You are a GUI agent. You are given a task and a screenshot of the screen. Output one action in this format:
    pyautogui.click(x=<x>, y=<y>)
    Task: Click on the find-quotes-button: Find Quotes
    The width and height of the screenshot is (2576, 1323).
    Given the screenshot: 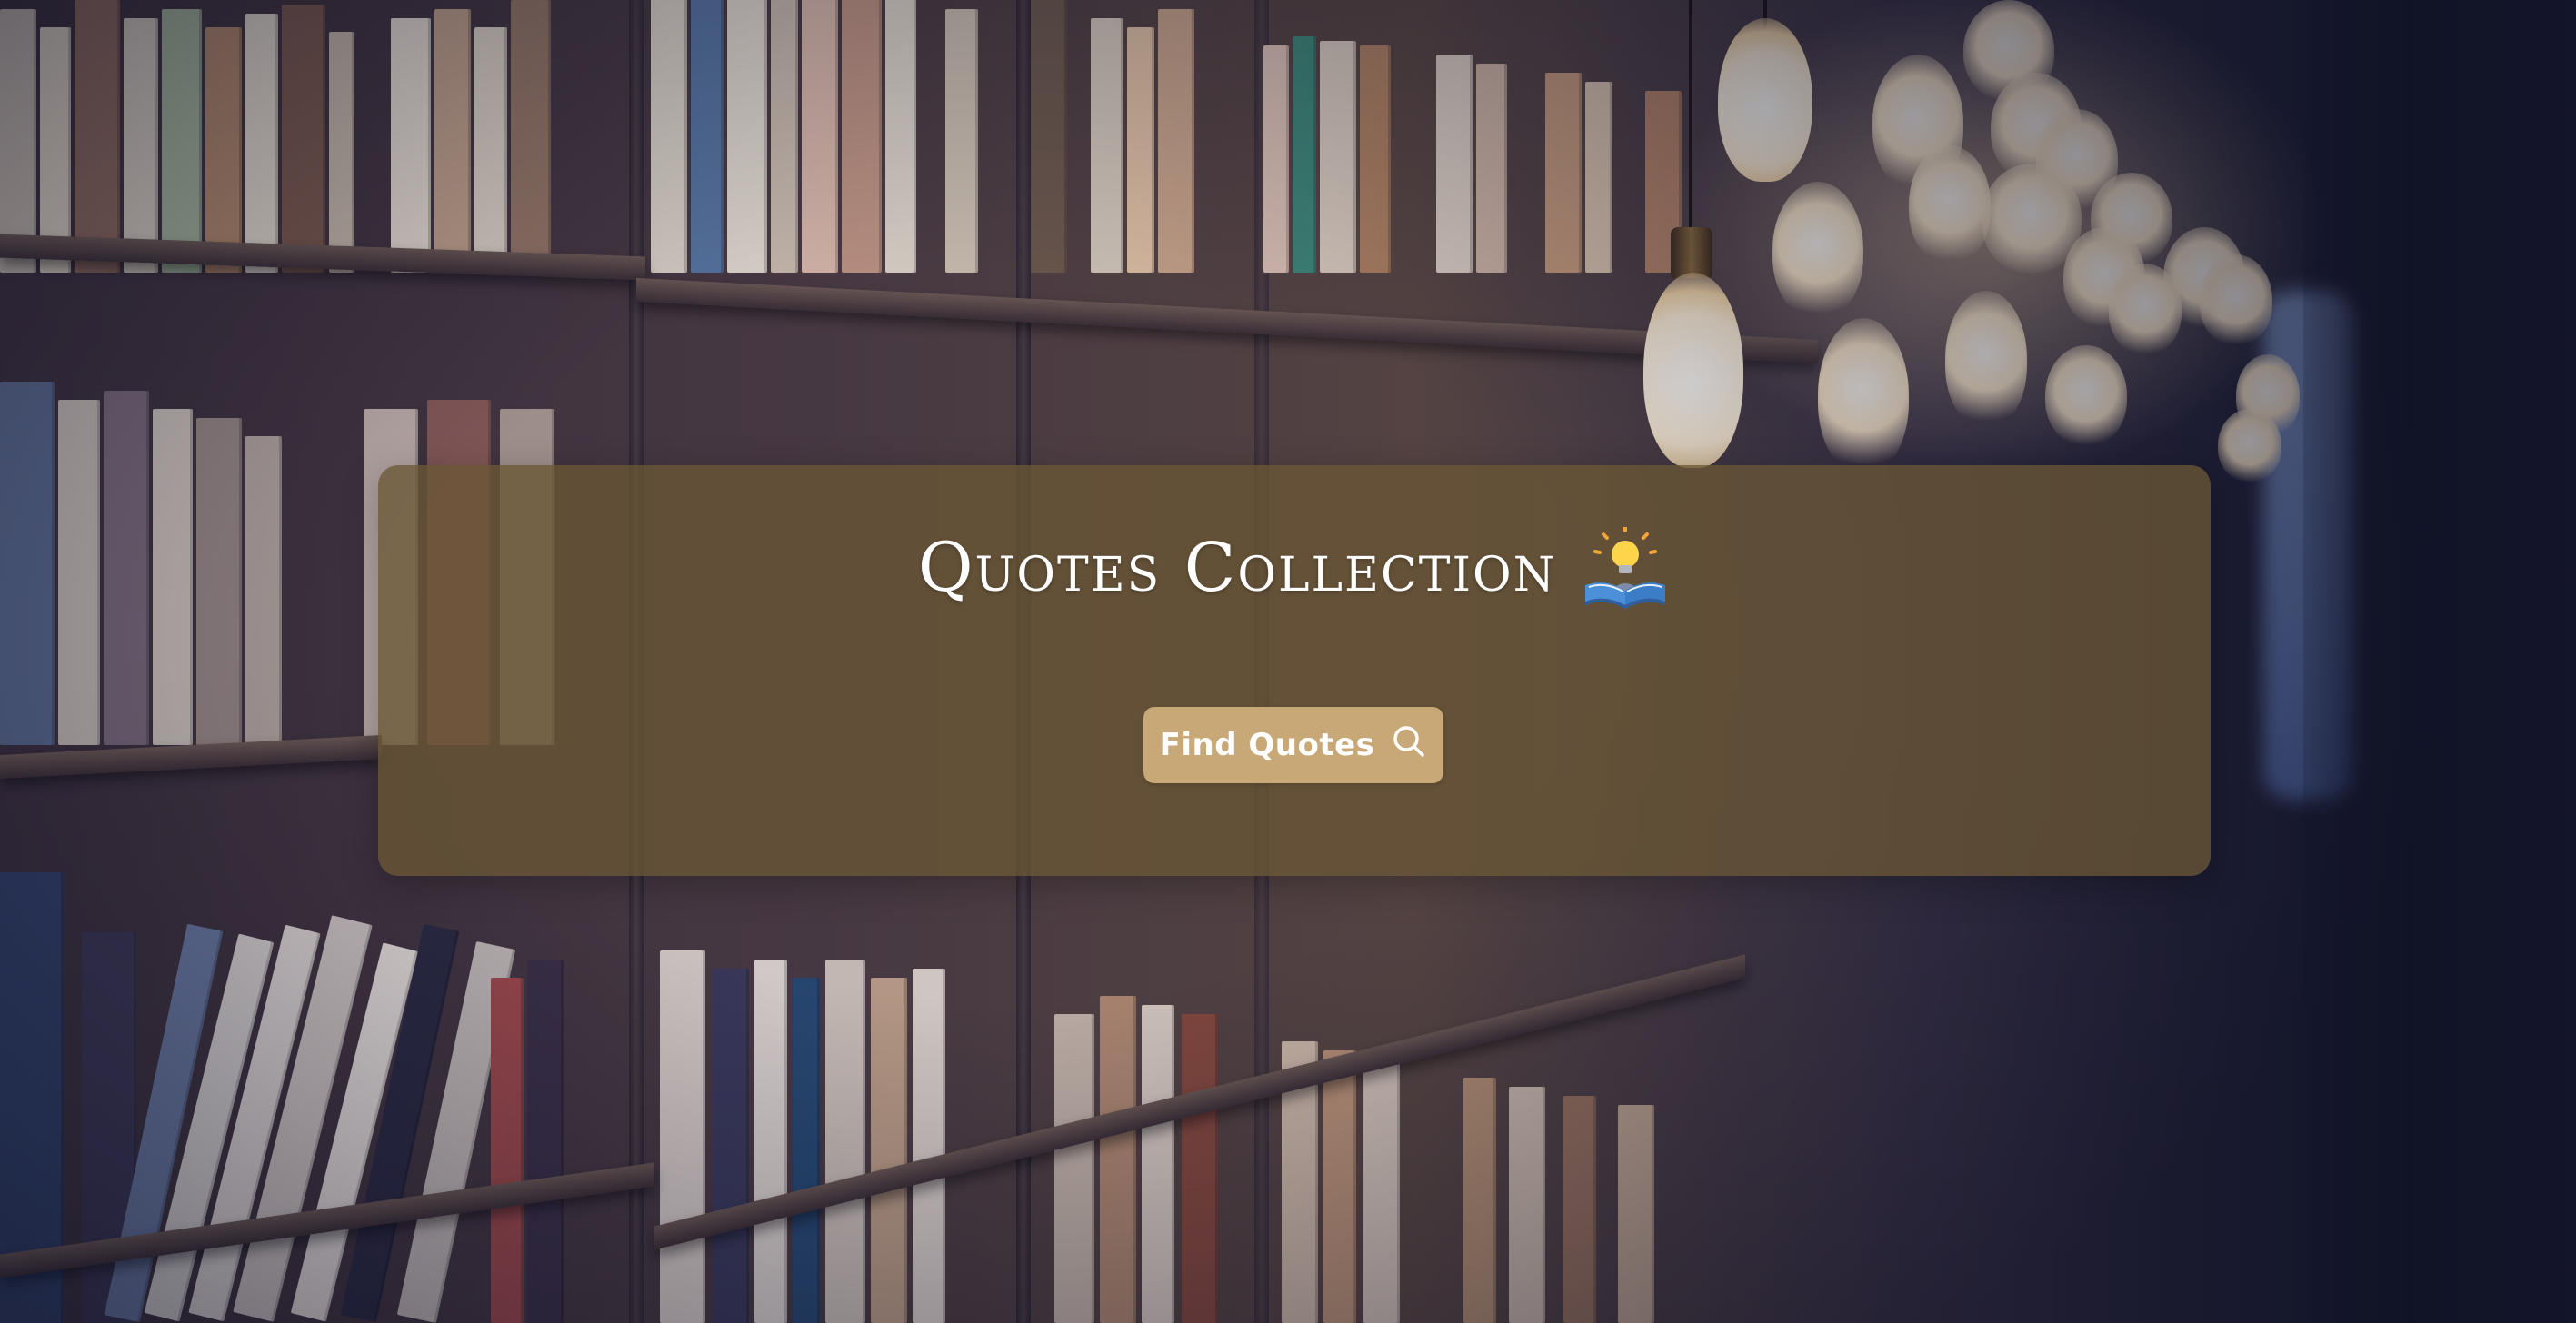 What is the action you would take?
    pyautogui.click(x=1293, y=745)
    